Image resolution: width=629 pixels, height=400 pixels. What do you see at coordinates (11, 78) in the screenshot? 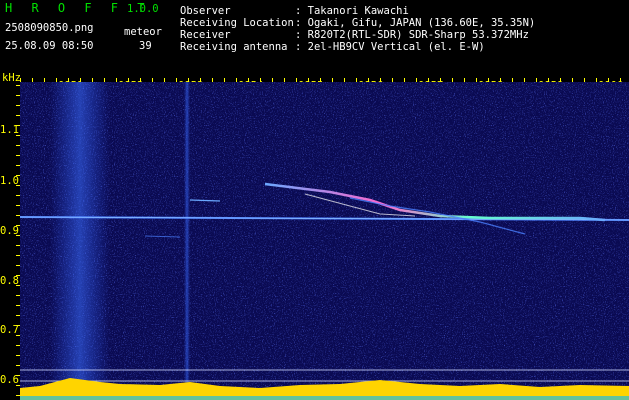
I see `y-axis-unit: kHz` at bounding box center [11, 78].